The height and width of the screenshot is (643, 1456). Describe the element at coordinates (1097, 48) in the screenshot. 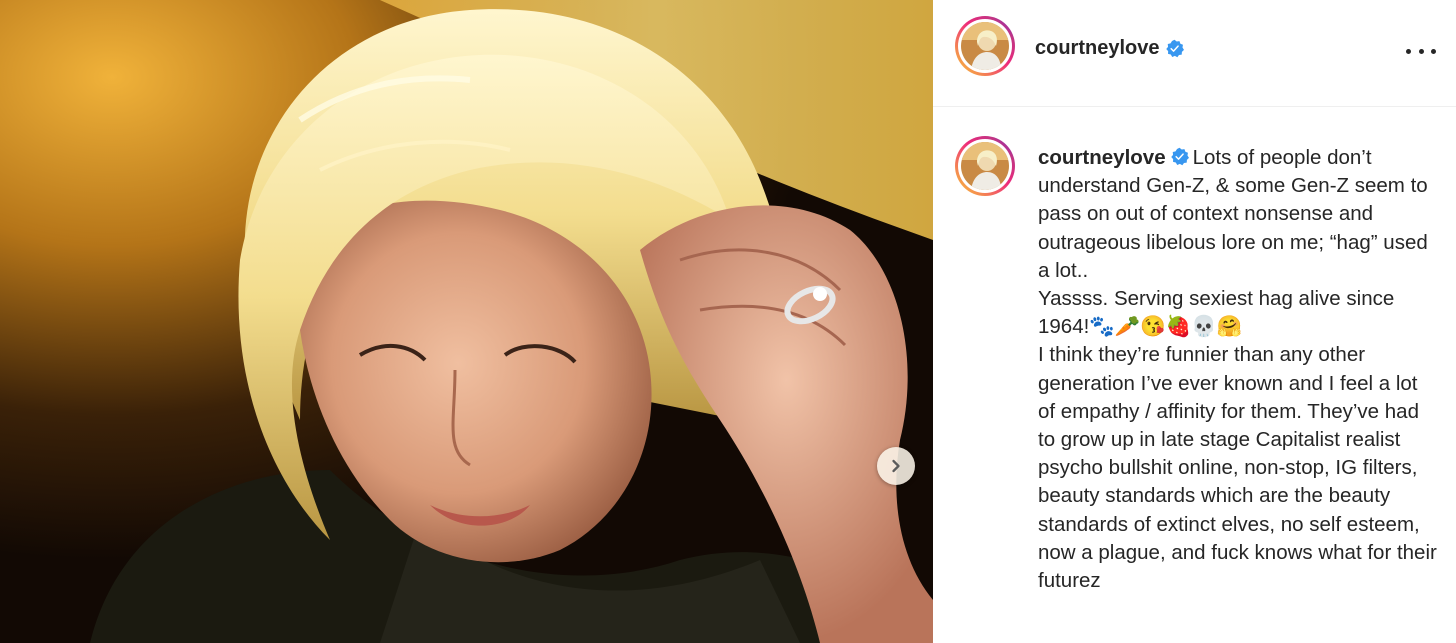

I see `header-username: courtneylove` at that location.